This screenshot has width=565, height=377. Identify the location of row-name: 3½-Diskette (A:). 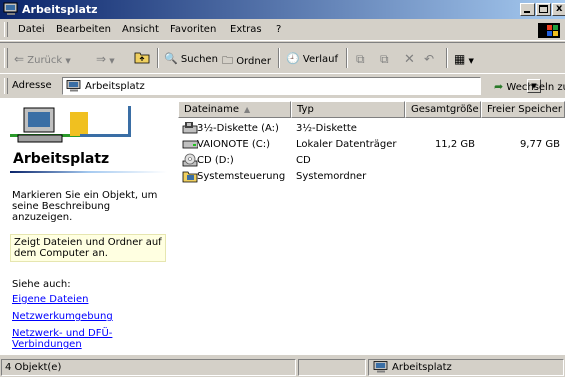
(238, 128).